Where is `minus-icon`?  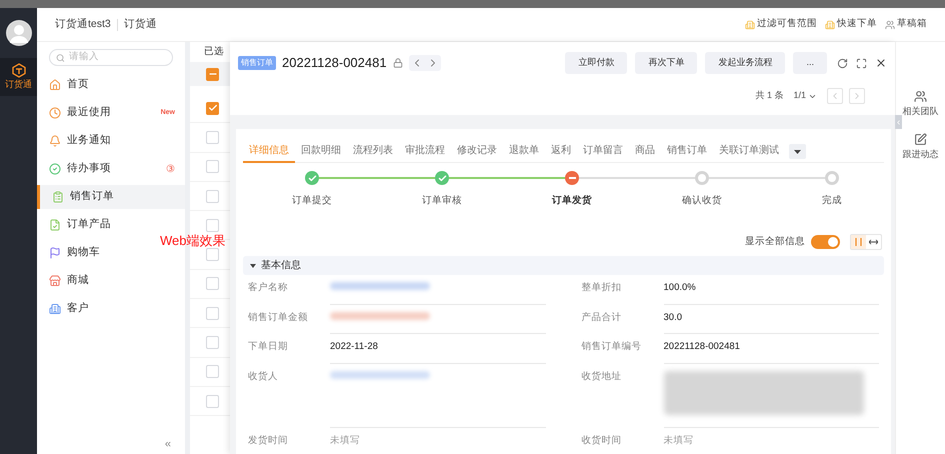
minus-icon is located at coordinates (572, 178).